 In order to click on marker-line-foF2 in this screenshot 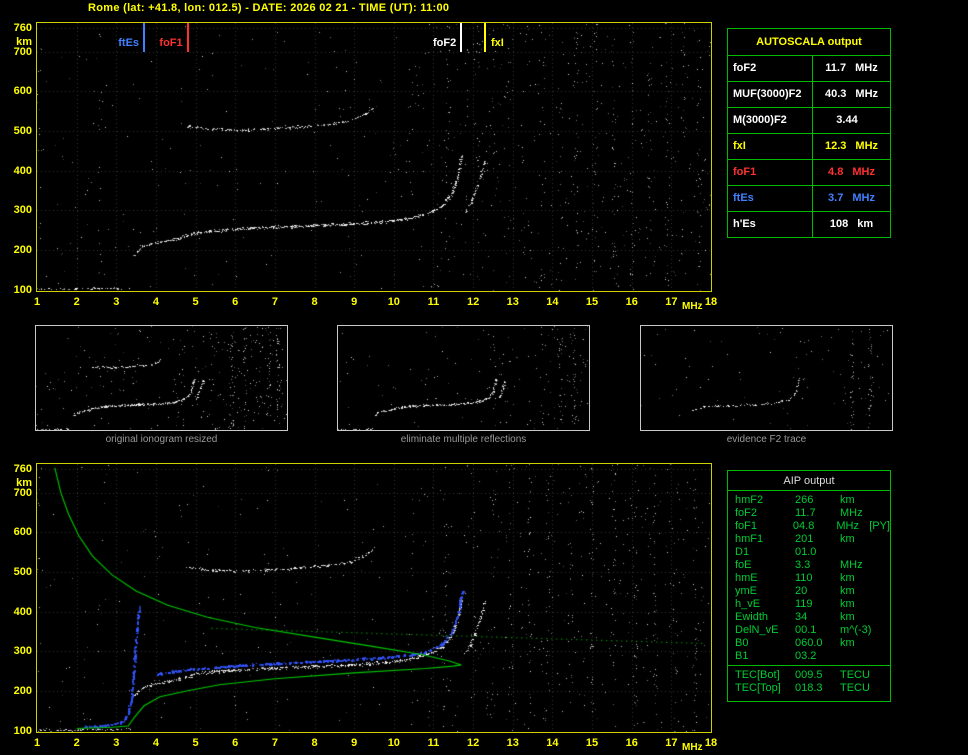, I will do `click(461, 37)`.